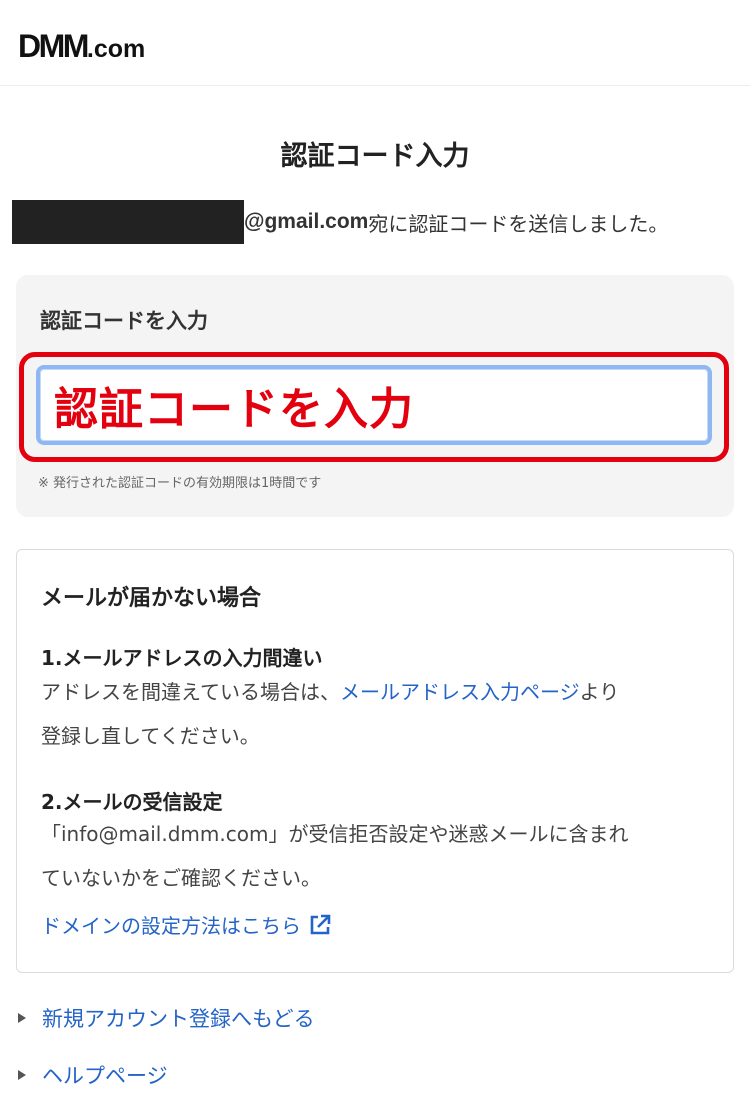  Describe the element at coordinates (132, 802) in the screenshot. I see `section2-heading: 2.メールの受信設定` at that location.